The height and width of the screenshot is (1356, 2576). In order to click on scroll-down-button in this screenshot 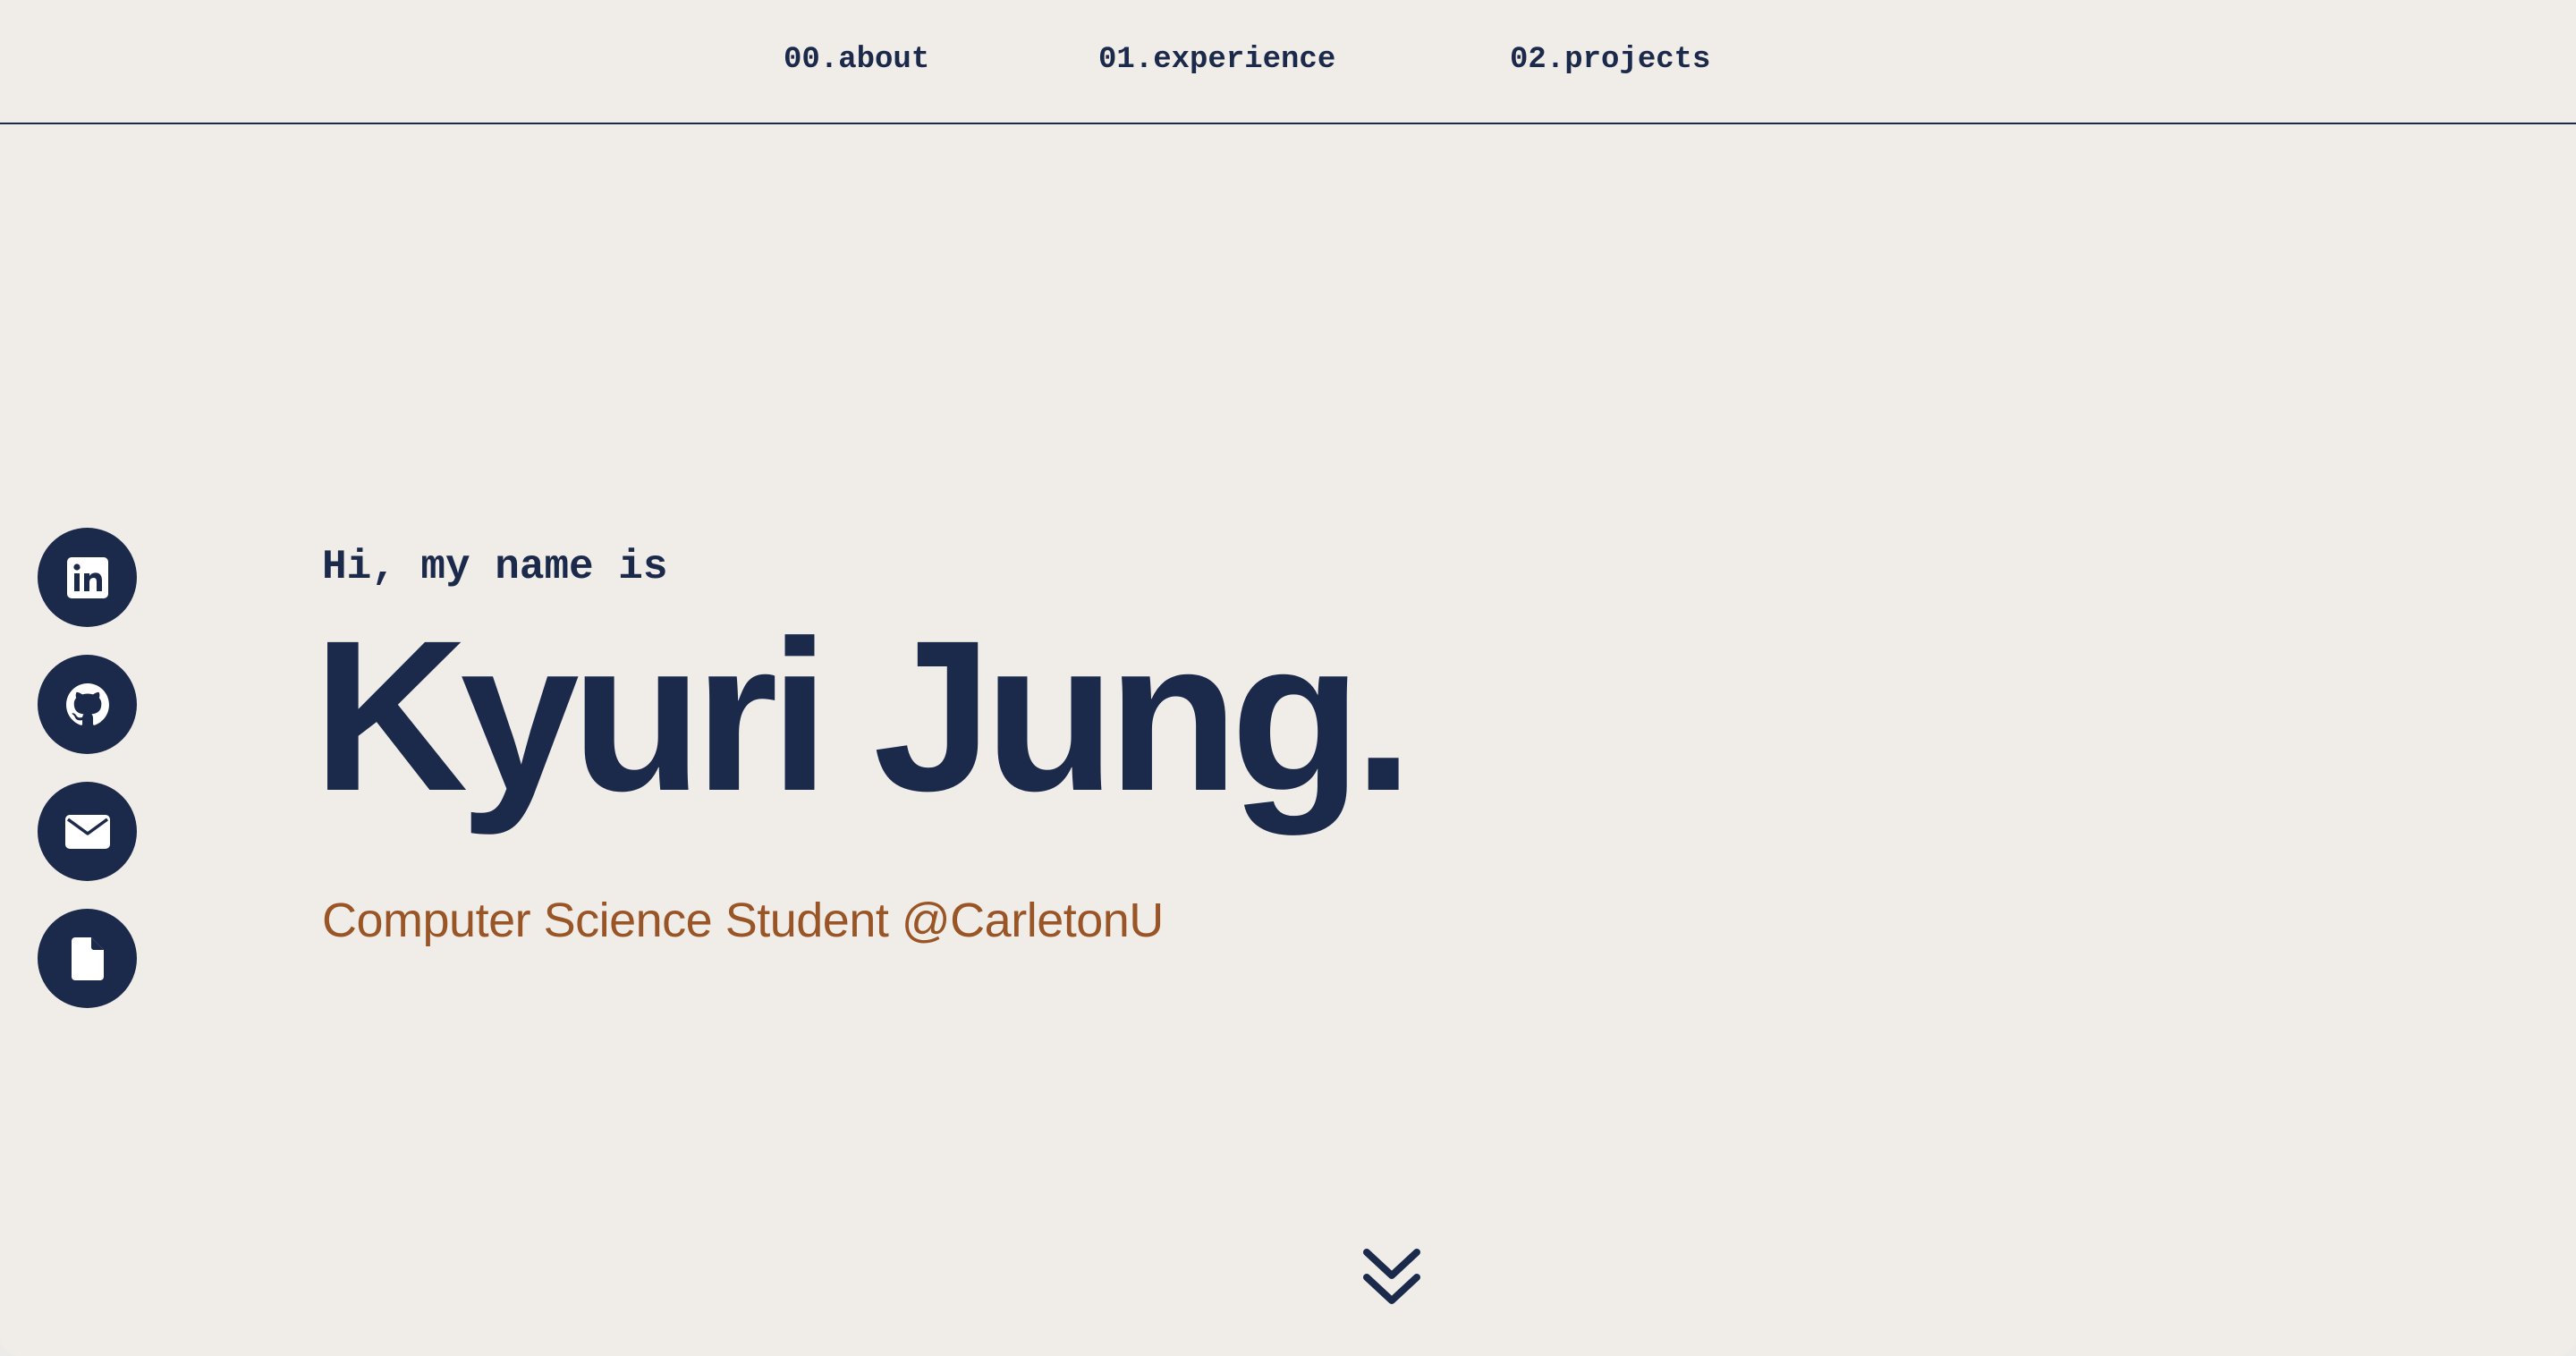, I will do `click(1392, 1277)`.